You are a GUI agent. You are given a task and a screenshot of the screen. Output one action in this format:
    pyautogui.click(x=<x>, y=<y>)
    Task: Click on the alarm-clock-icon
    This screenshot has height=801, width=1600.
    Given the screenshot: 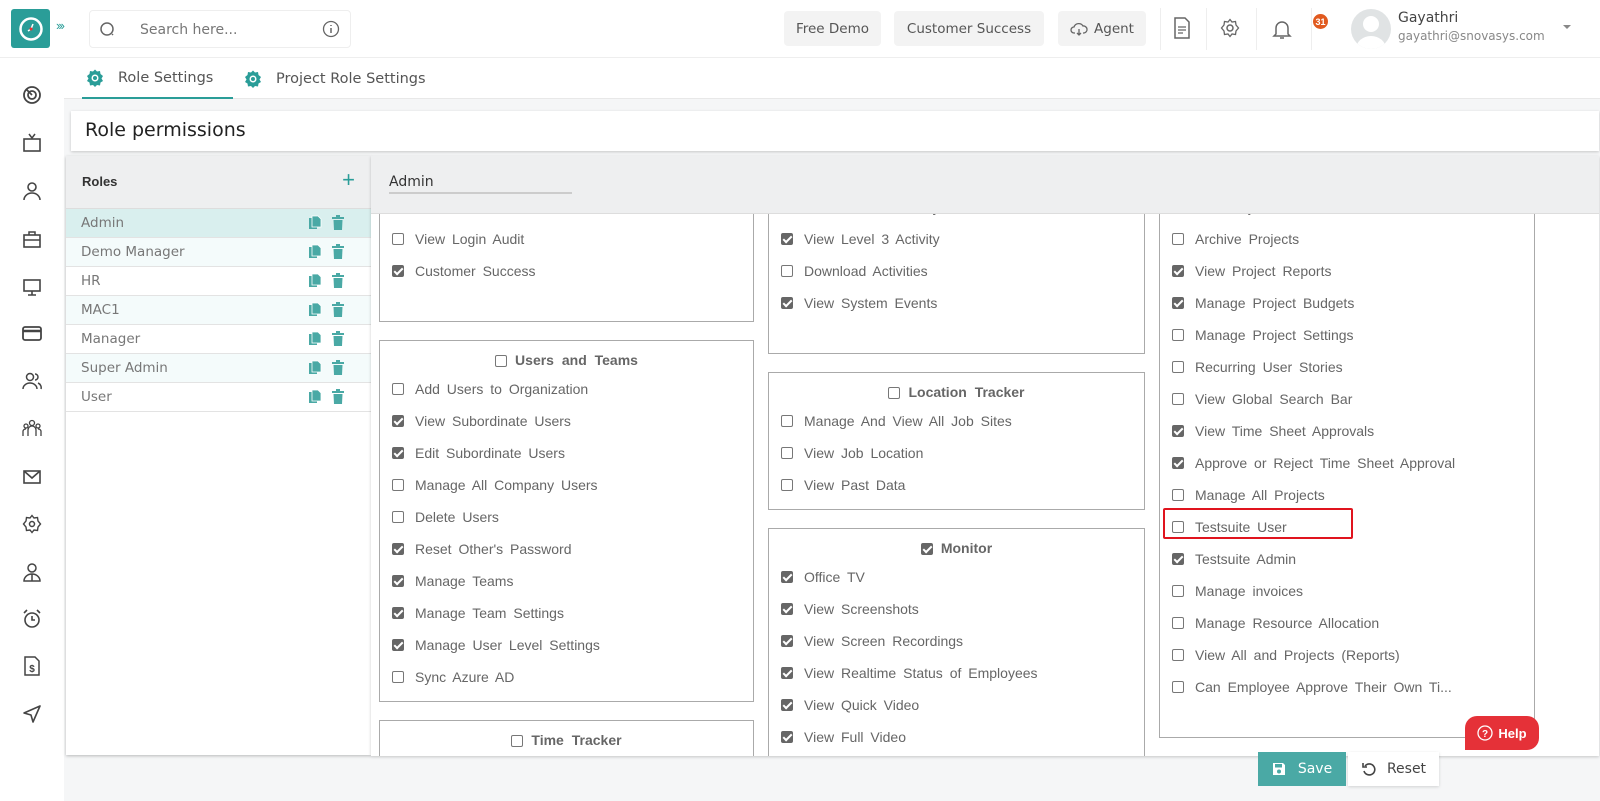 What is the action you would take?
    pyautogui.click(x=32, y=619)
    